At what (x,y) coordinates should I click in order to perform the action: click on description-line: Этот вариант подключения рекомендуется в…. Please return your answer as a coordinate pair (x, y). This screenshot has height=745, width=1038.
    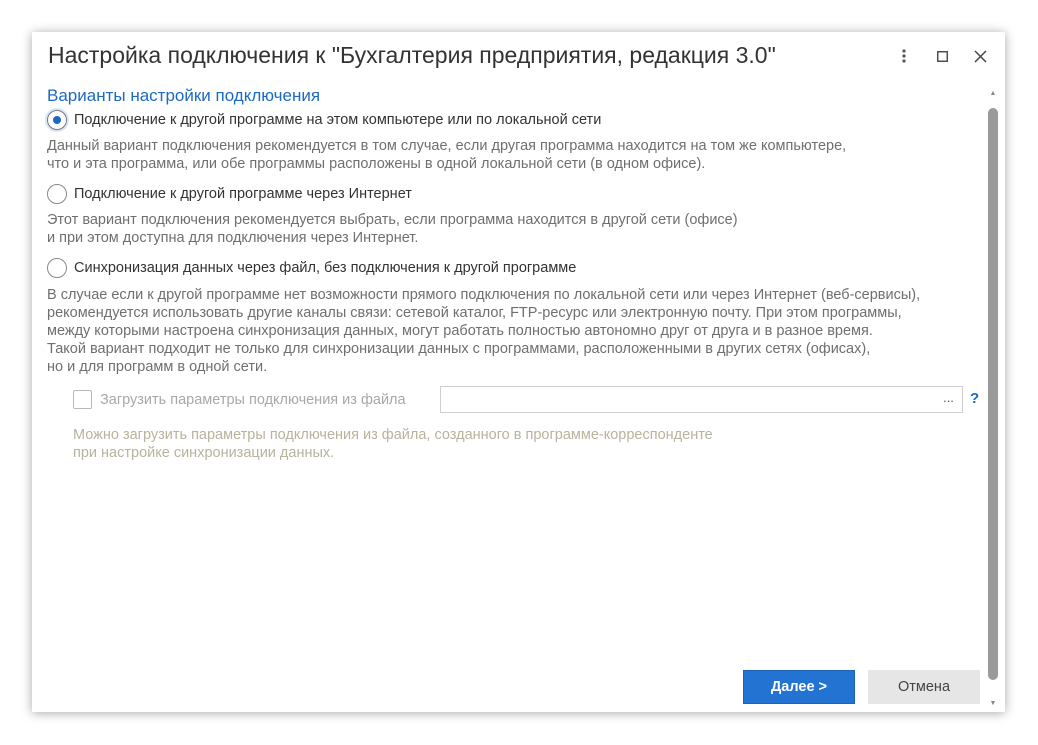
    Looking at the image, I should click on (392, 220).